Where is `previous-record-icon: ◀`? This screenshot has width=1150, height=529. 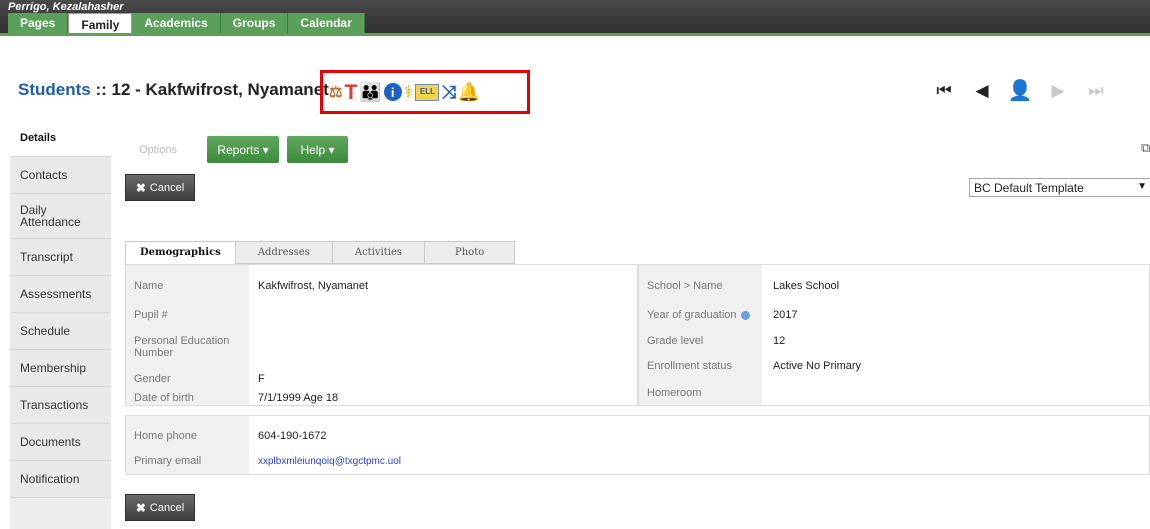
previous-record-icon: ◀ is located at coordinates (982, 91).